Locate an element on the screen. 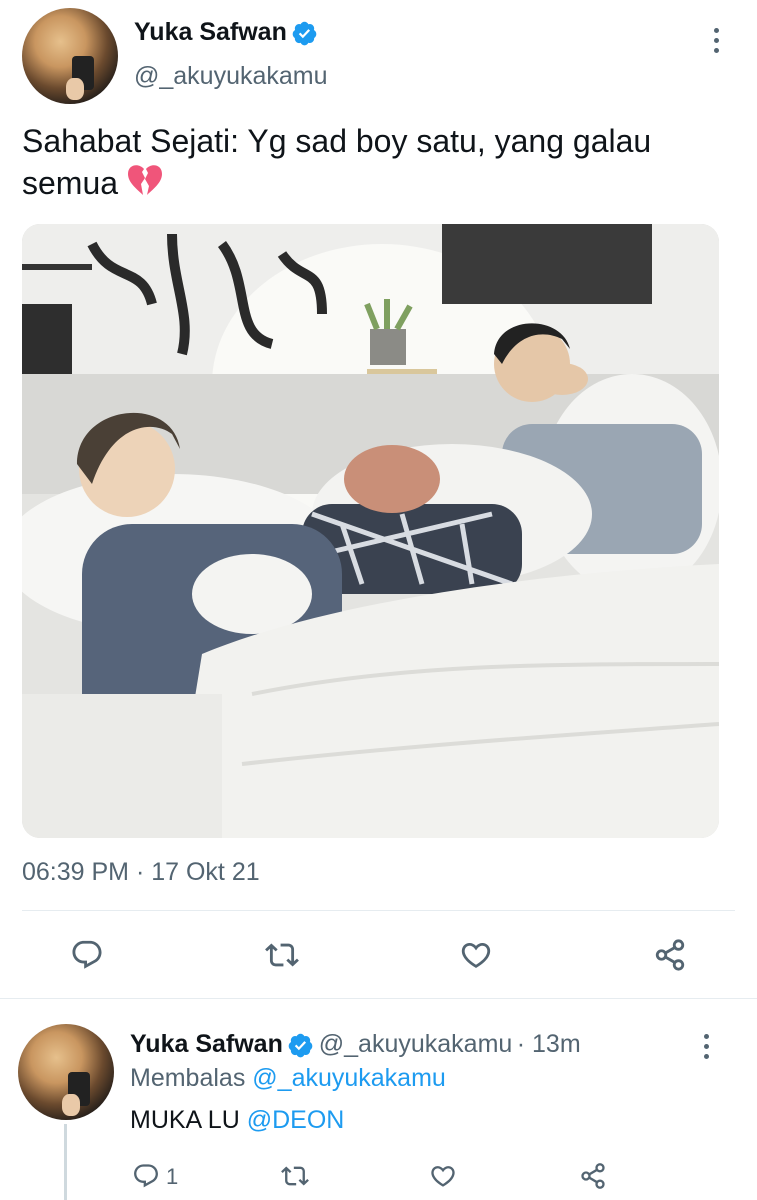 The height and width of the screenshot is (1200, 757). author-name-row: Yuka Safwan is located at coordinates (226, 35).